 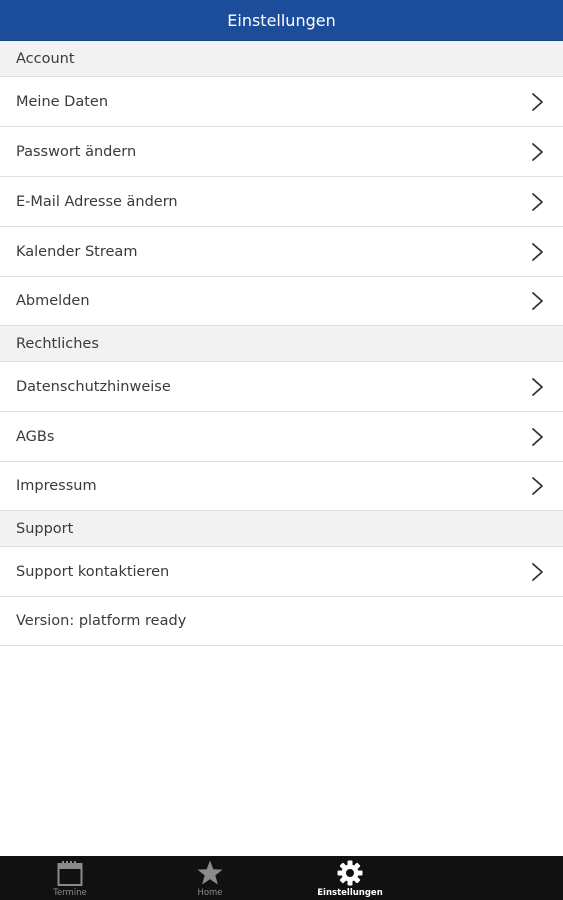 What do you see at coordinates (97, 201) in the screenshot?
I see `settings-item-label: E-Mail Adresse ändern` at bounding box center [97, 201].